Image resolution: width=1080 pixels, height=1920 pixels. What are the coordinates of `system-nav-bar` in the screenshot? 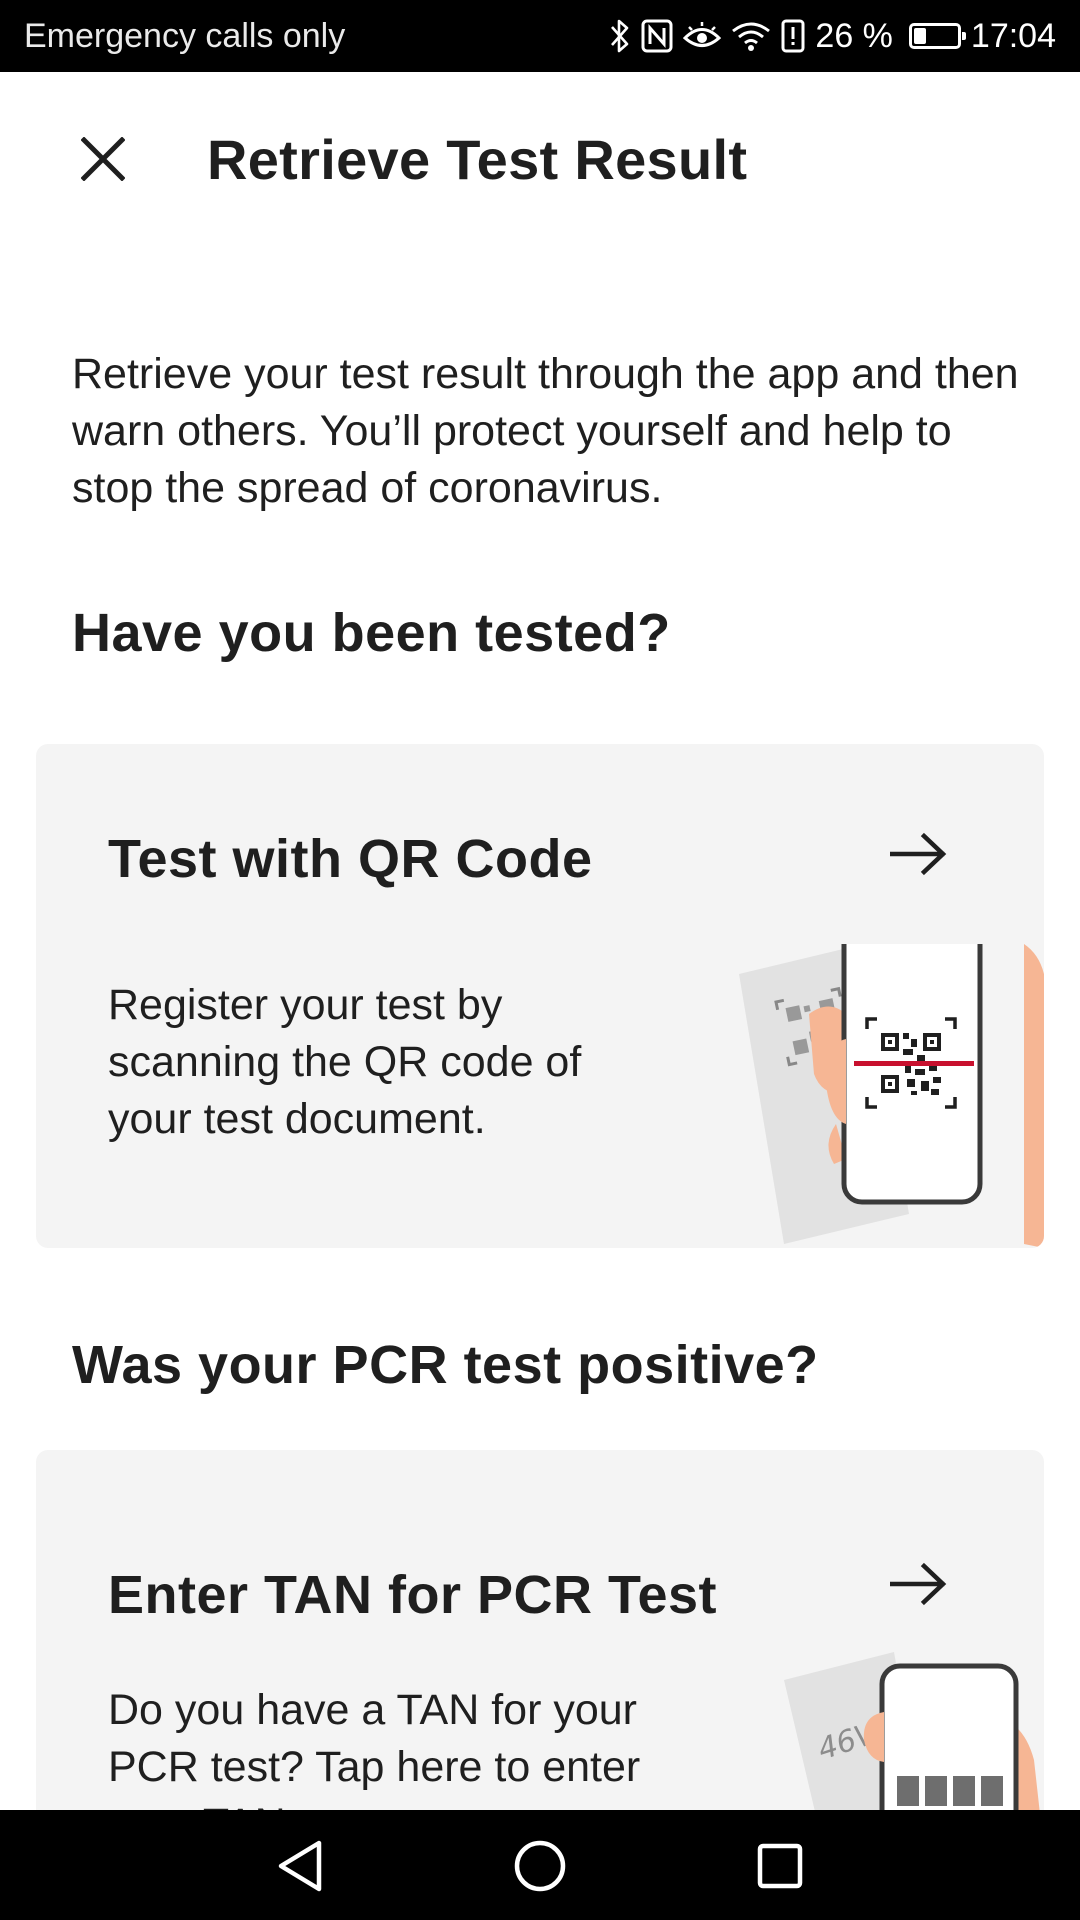 It's located at (540, 1865).